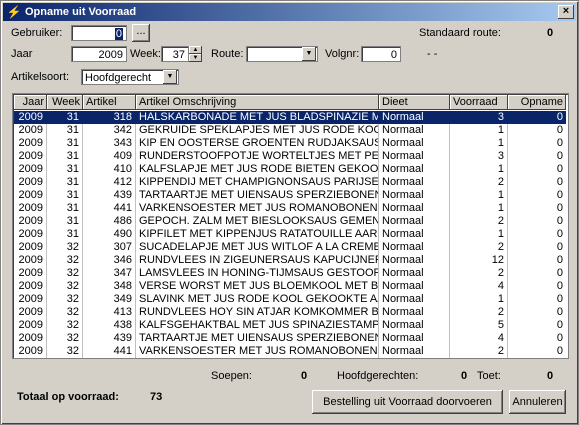 The width and height of the screenshot is (579, 425). Describe the element at coordinates (479, 325) in the screenshot. I see `cell-voorraad: 5` at that location.